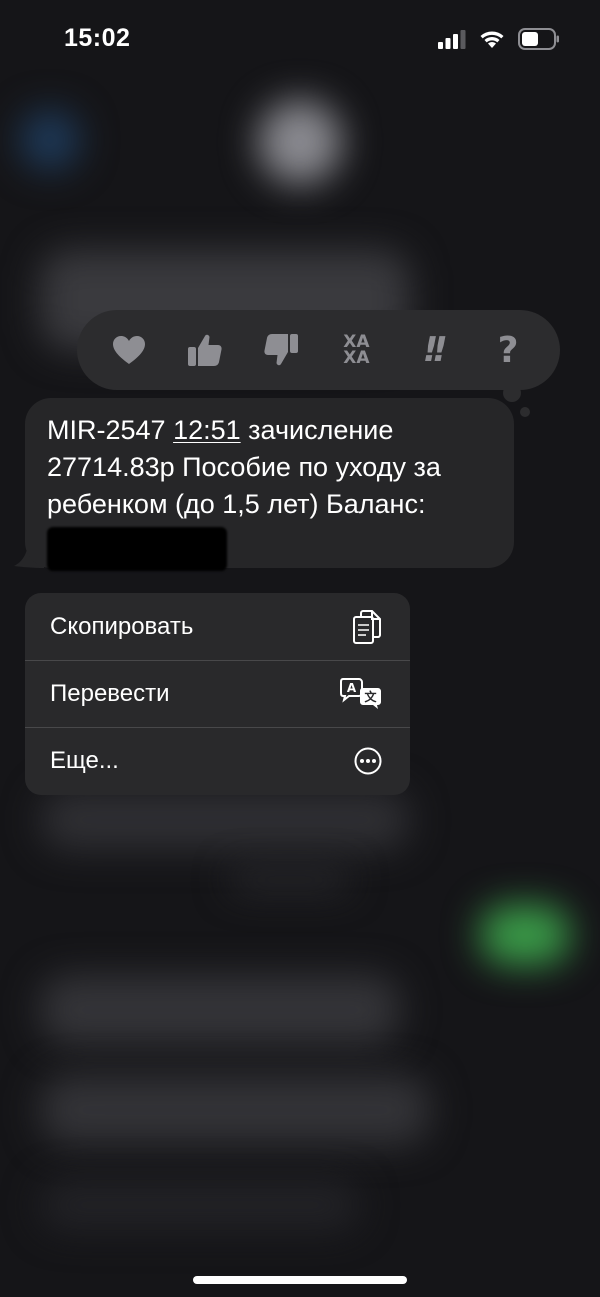 The width and height of the screenshot is (600, 1297). Describe the element at coordinates (367, 626) in the screenshot. I see `copy-icon` at that location.